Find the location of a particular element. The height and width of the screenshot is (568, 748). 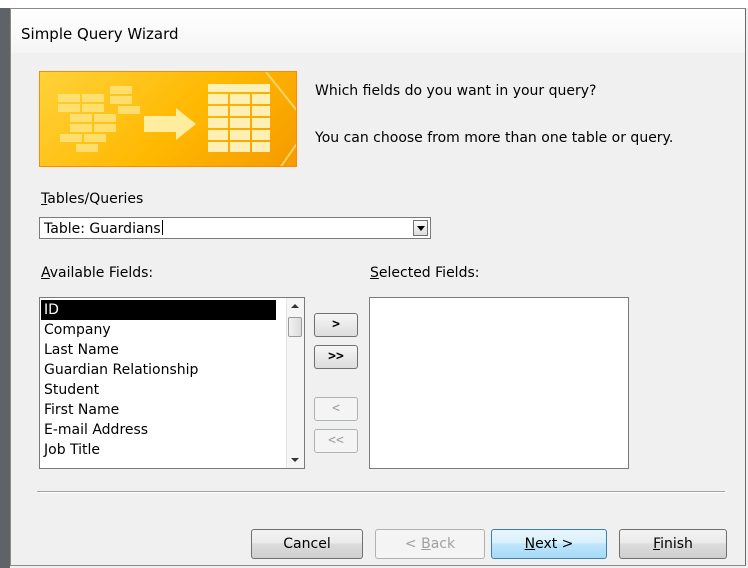

available-fields-label: Available Fields: is located at coordinates (97, 273).